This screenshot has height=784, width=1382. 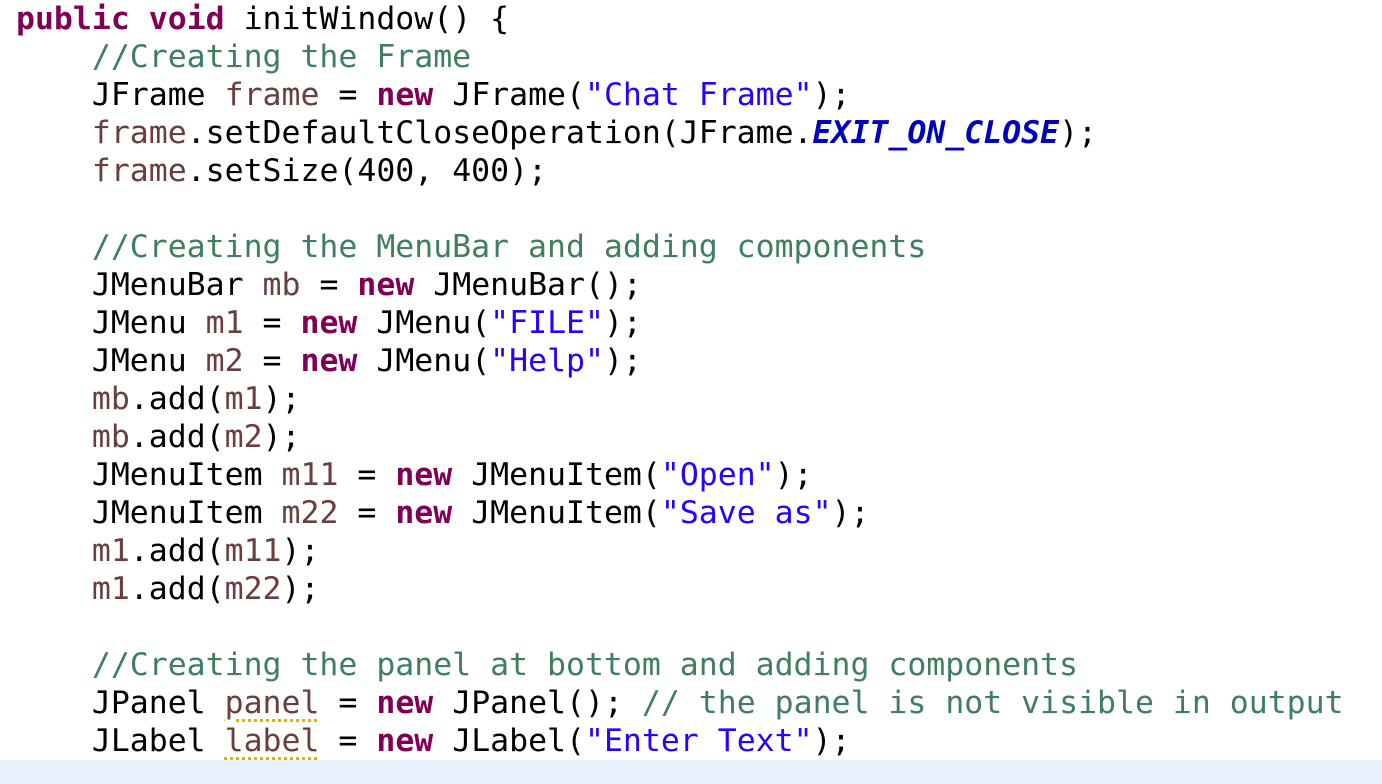 What do you see at coordinates (528, 285) in the screenshot?
I see `code-token: JMenuBar();` at bounding box center [528, 285].